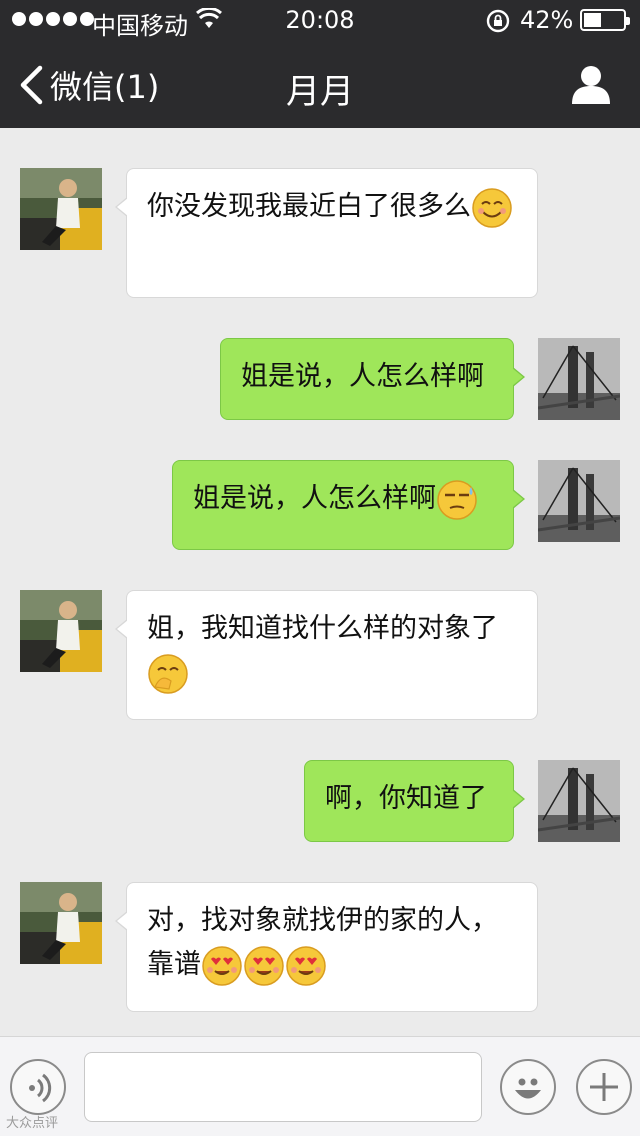 The image size is (640, 1136). I want to click on voice-icon, so click(40, 1088).